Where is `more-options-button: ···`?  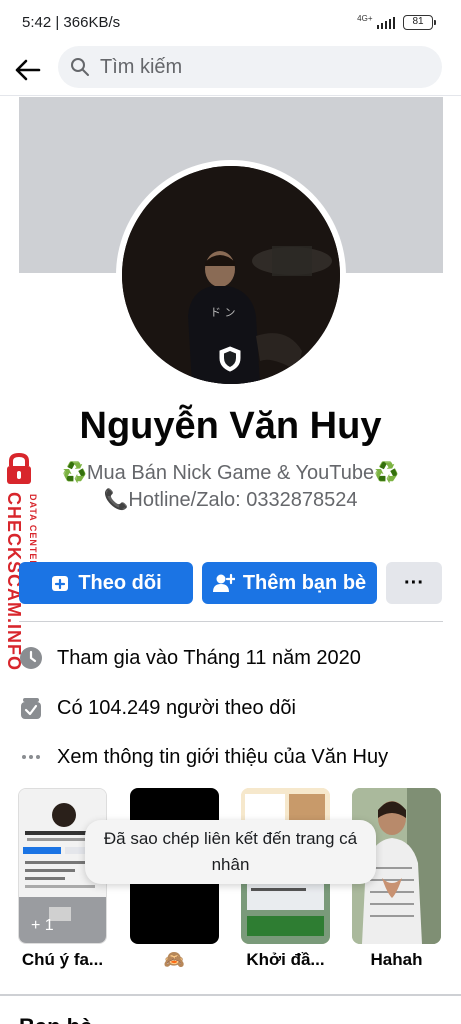 more-options-button: ··· is located at coordinates (414, 583).